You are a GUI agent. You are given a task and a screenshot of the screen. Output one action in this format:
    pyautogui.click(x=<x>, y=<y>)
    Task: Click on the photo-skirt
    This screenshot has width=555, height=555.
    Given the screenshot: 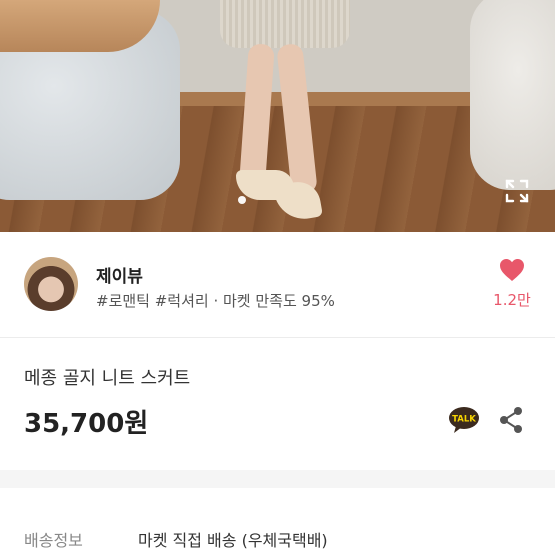 What is the action you would take?
    pyautogui.click(x=285, y=24)
    